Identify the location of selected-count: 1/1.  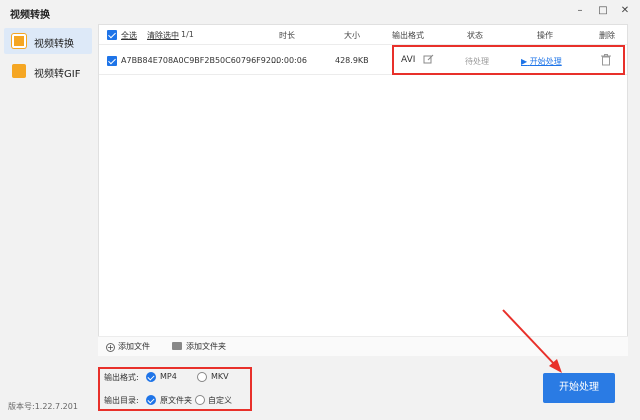
(187, 34).